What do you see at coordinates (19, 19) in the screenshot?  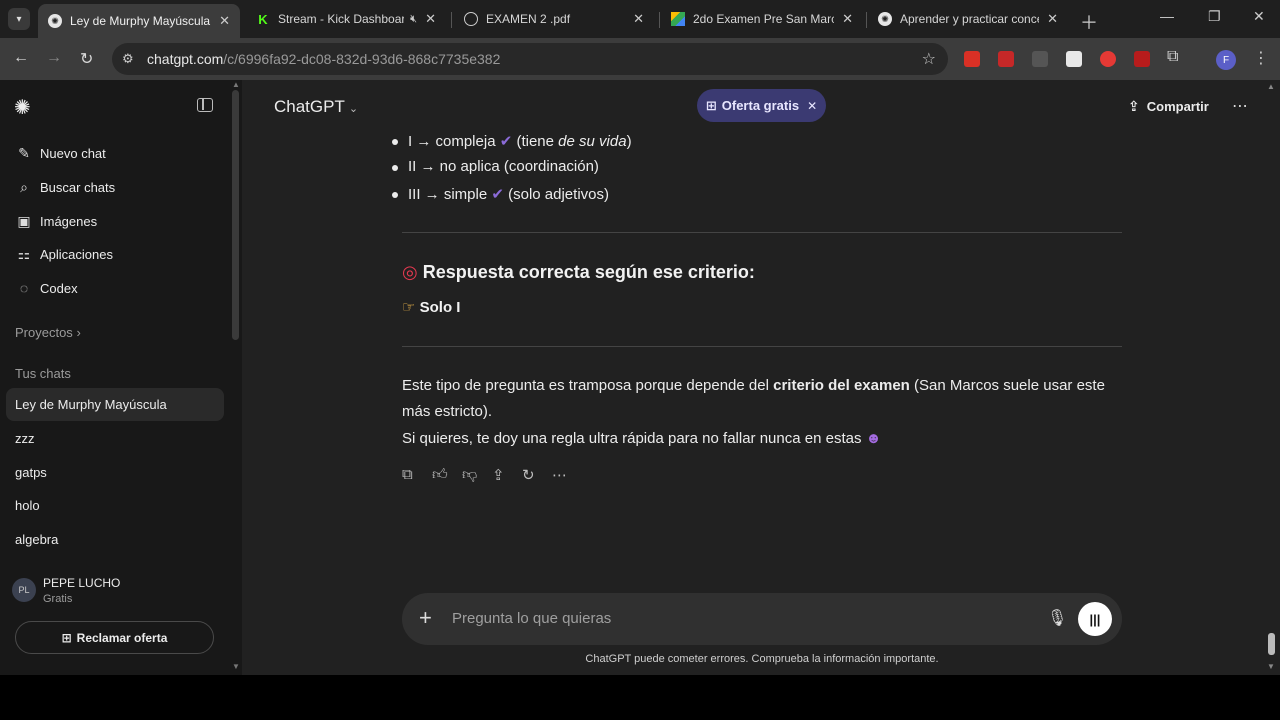 I see `tab-search-button: ▾` at bounding box center [19, 19].